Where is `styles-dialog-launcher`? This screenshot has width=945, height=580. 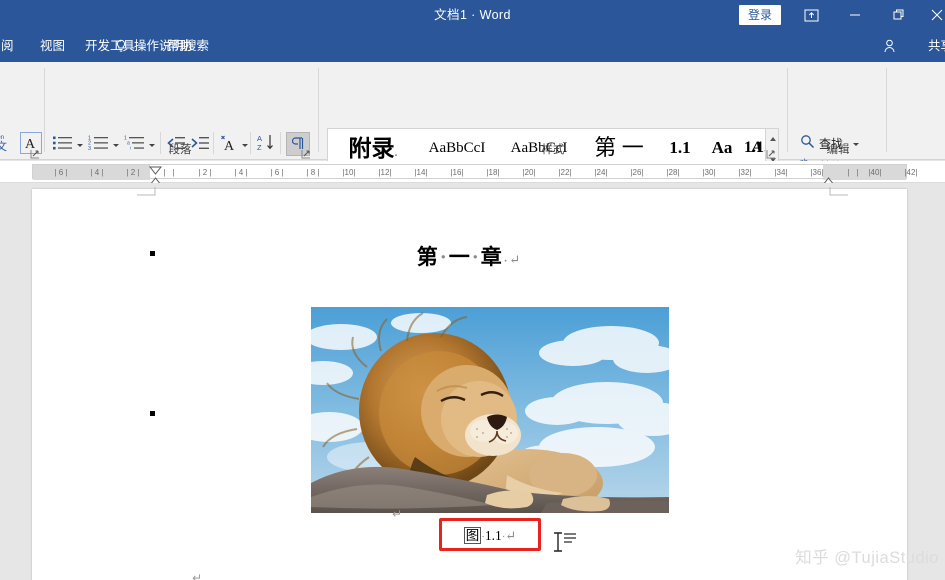 styles-dialog-launcher is located at coordinates (771, 152).